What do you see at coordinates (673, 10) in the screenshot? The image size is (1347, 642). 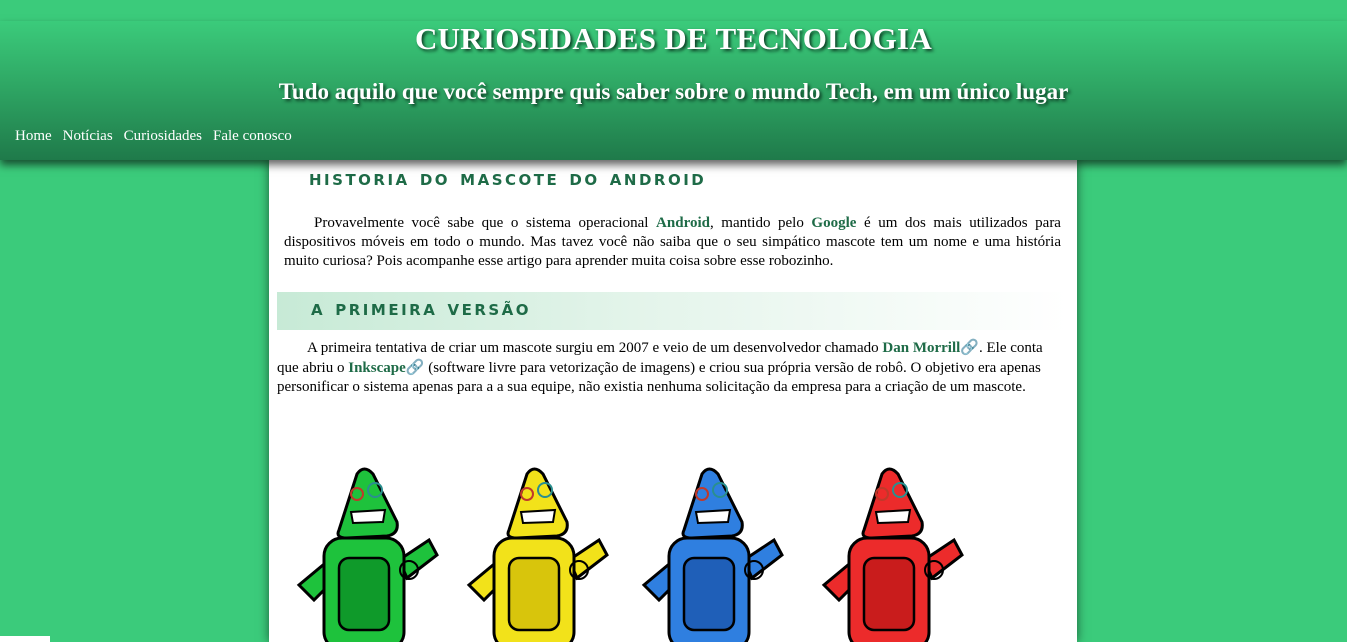 I see `top-strip` at bounding box center [673, 10].